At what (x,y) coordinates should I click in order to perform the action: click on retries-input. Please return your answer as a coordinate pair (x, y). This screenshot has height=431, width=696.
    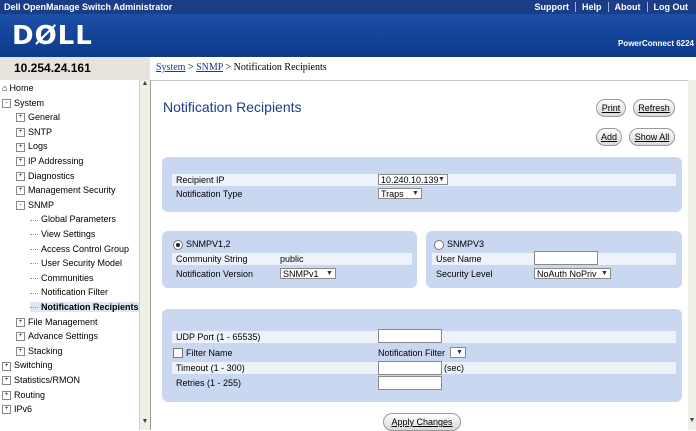
    Looking at the image, I should click on (410, 383).